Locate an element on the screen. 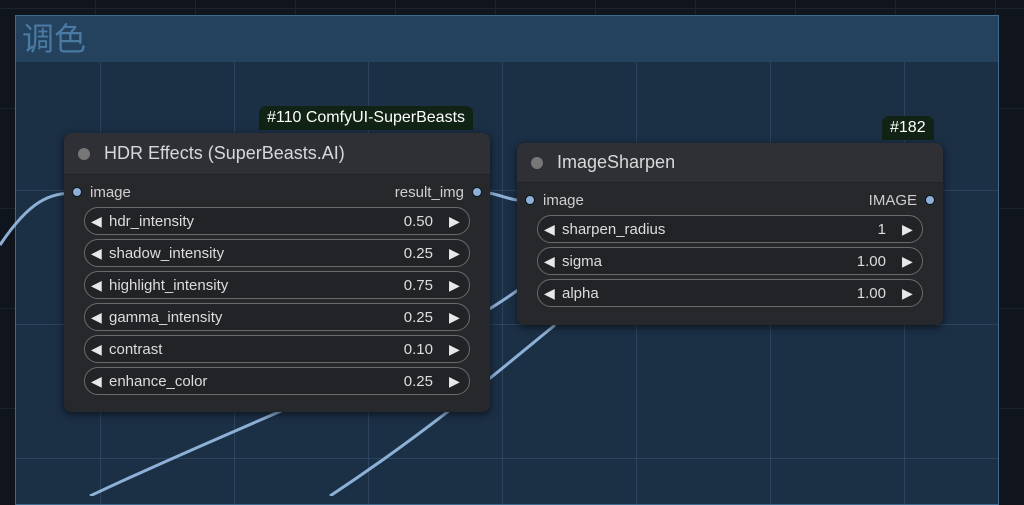  node-badge: #110 ComfyUI-SuperBeasts is located at coordinates (366, 118).